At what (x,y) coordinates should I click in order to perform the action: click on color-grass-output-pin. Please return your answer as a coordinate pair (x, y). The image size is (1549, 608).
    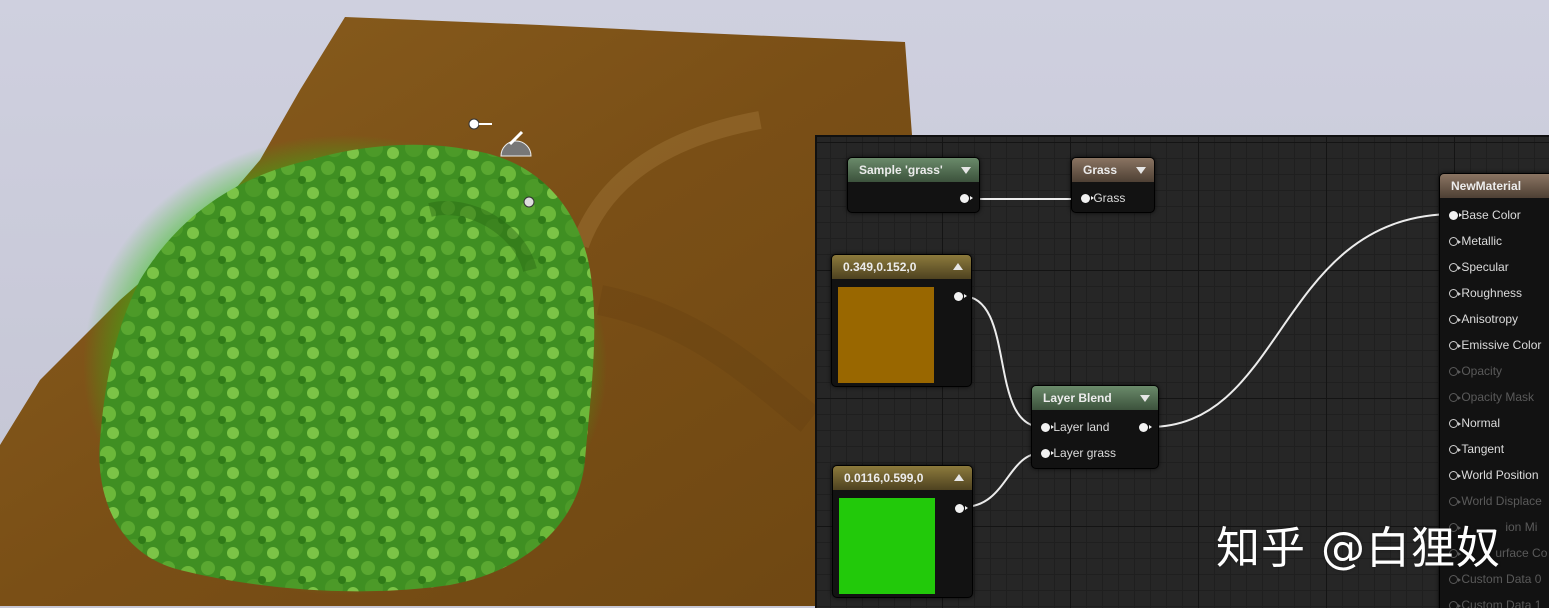
    Looking at the image, I should click on (961, 508).